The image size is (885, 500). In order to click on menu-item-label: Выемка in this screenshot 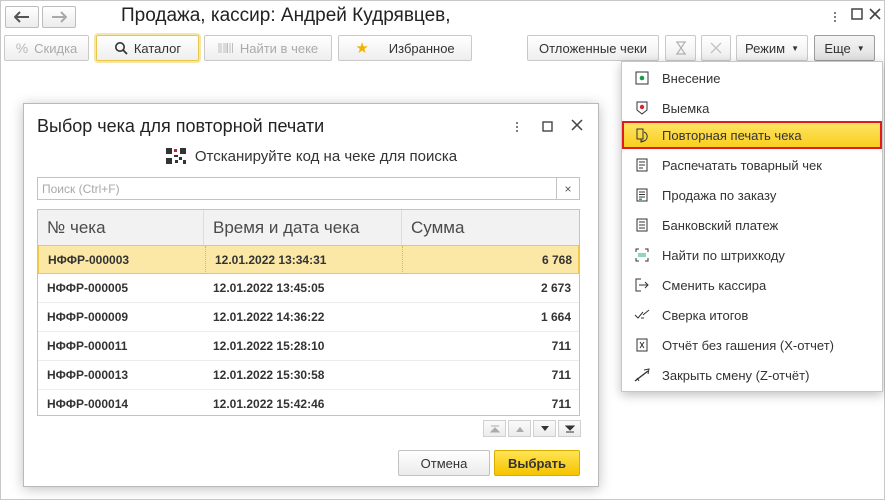, I will do `click(686, 108)`.